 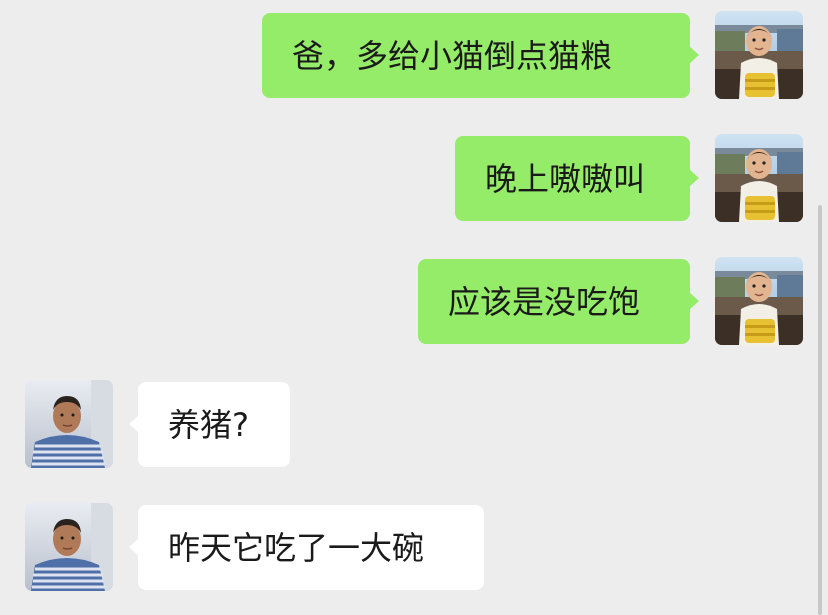 I want to click on message-text: 养猪?, so click(x=208, y=424).